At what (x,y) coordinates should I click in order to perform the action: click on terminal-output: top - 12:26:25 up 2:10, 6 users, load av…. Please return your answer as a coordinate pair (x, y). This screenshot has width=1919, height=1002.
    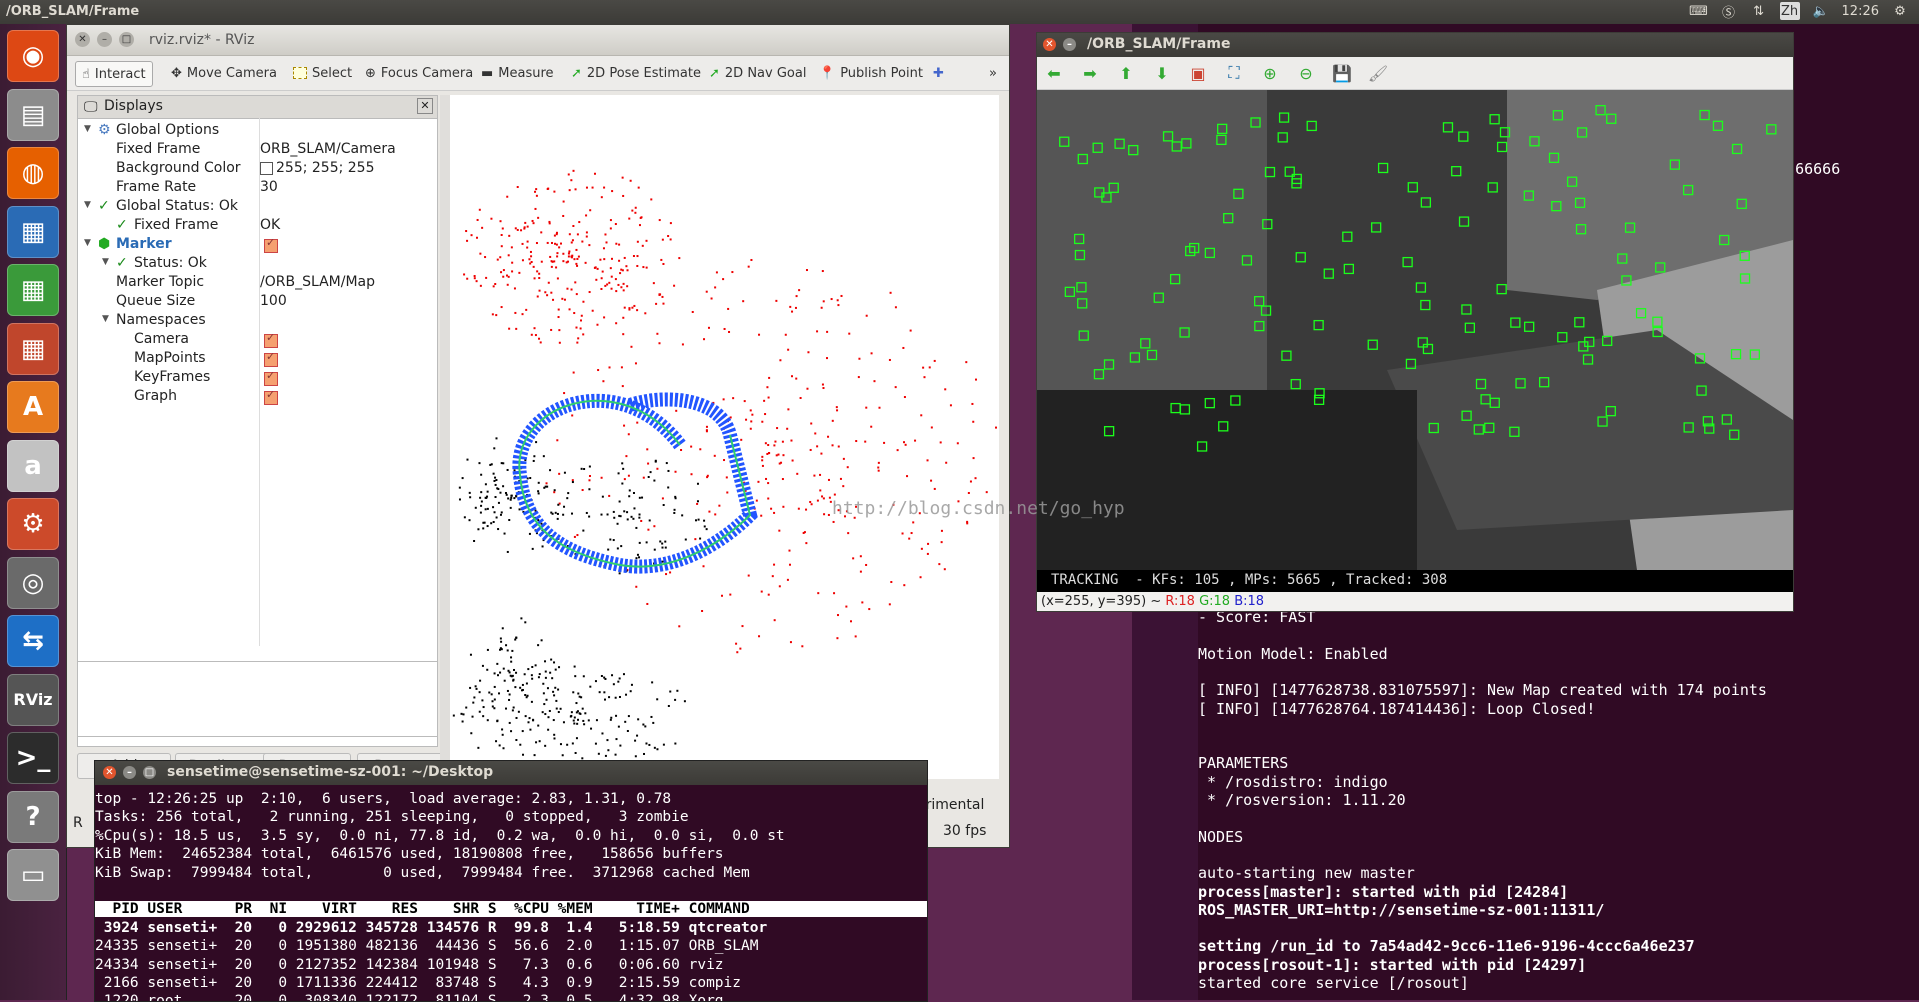
    Looking at the image, I should click on (511, 893).